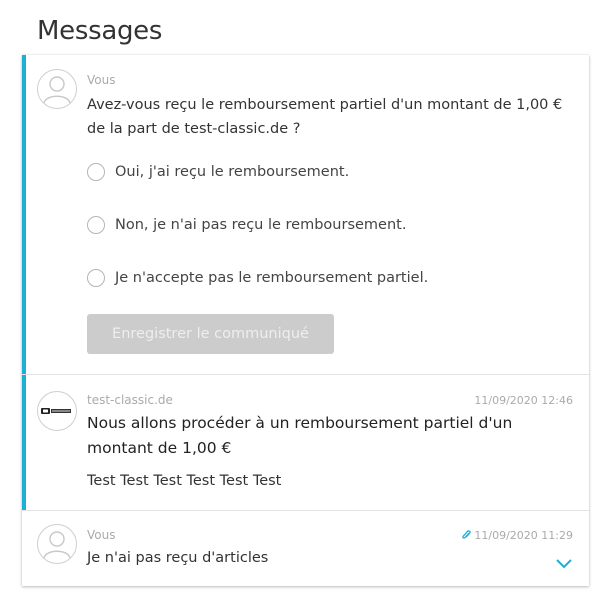 The height and width of the screenshot is (605, 605). I want to click on message-timestamp: 11/09/2020 12:46, so click(523, 400).